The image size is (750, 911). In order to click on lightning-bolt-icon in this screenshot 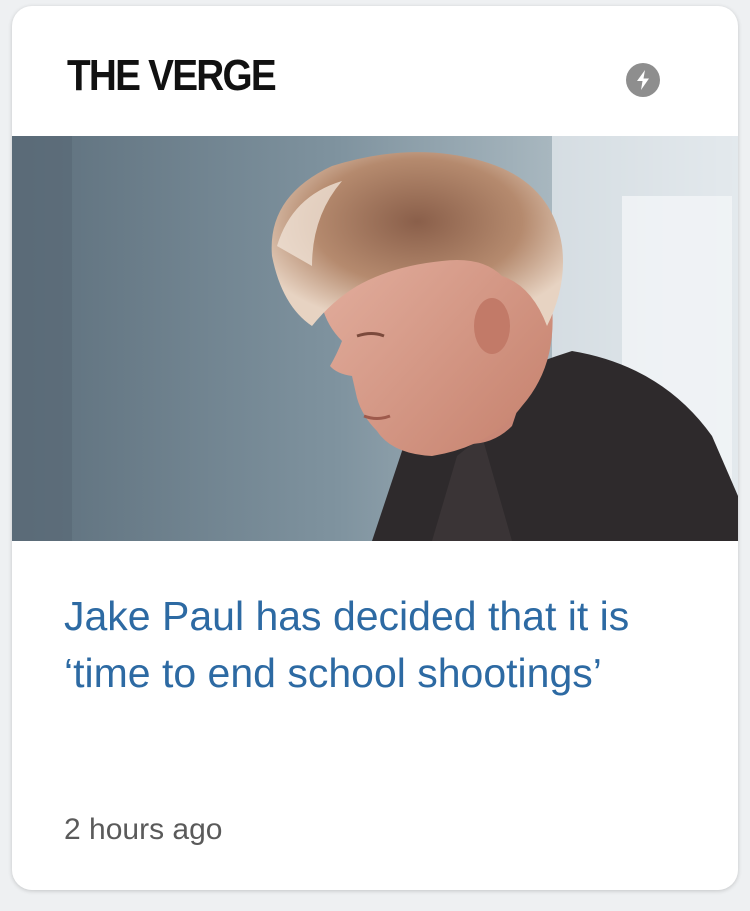, I will do `click(643, 80)`.